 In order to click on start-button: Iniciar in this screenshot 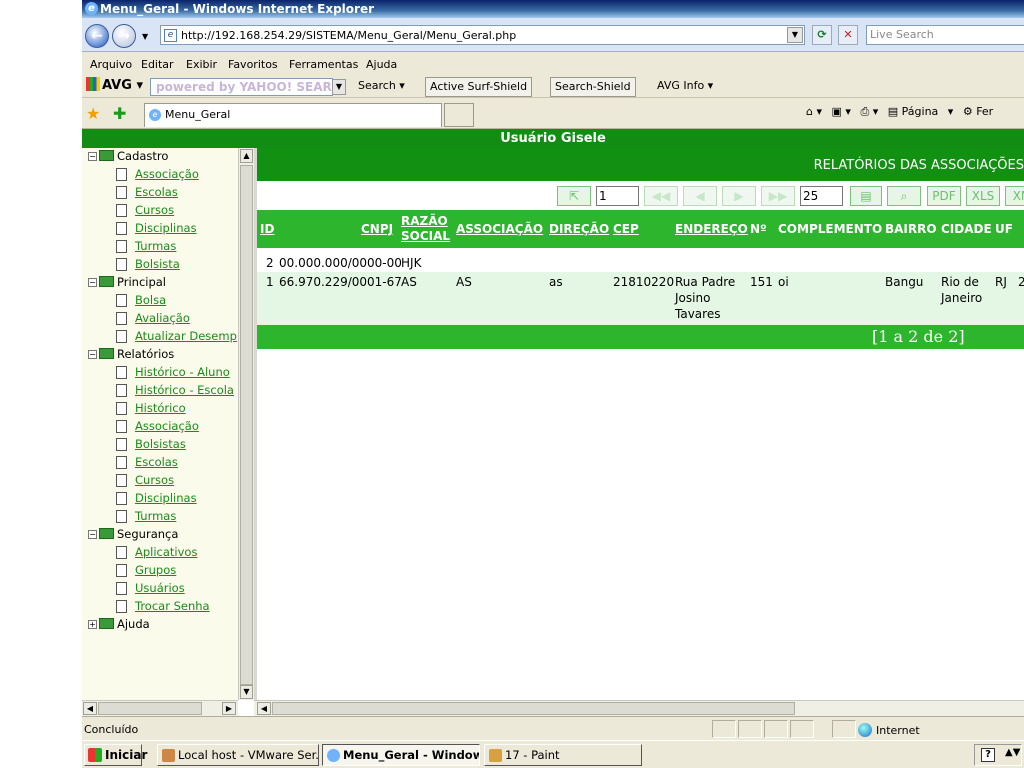, I will do `click(115, 755)`.